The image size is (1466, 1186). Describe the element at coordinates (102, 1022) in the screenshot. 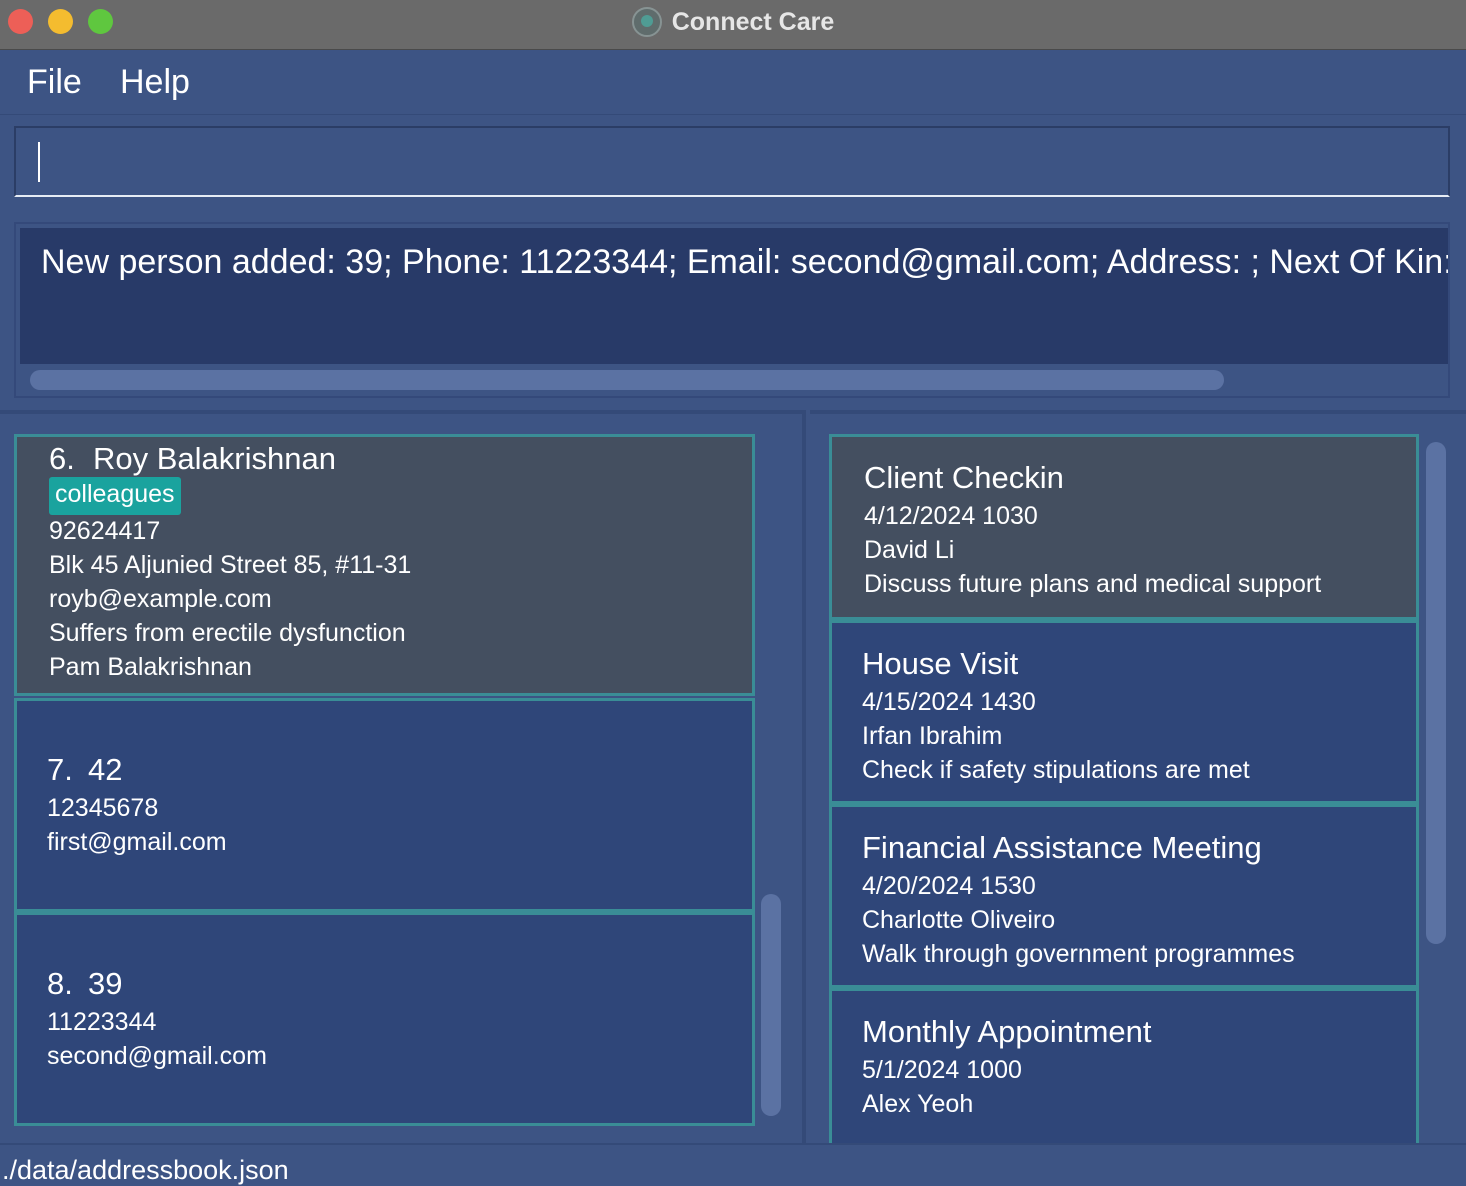

I see `person-phone: 11223344` at that location.